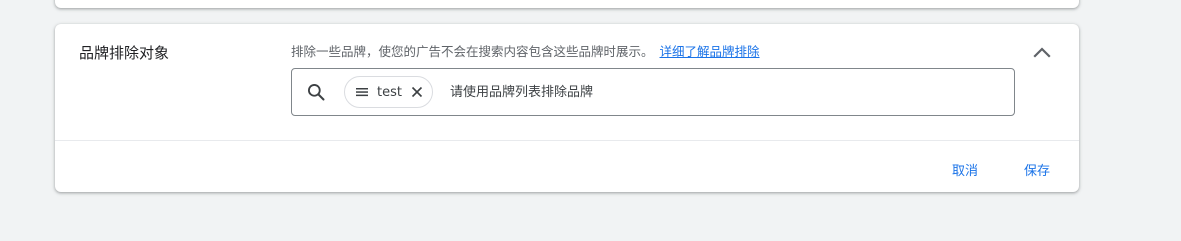 Image resolution: width=1181 pixels, height=241 pixels. I want to click on list-icon, so click(362, 92).